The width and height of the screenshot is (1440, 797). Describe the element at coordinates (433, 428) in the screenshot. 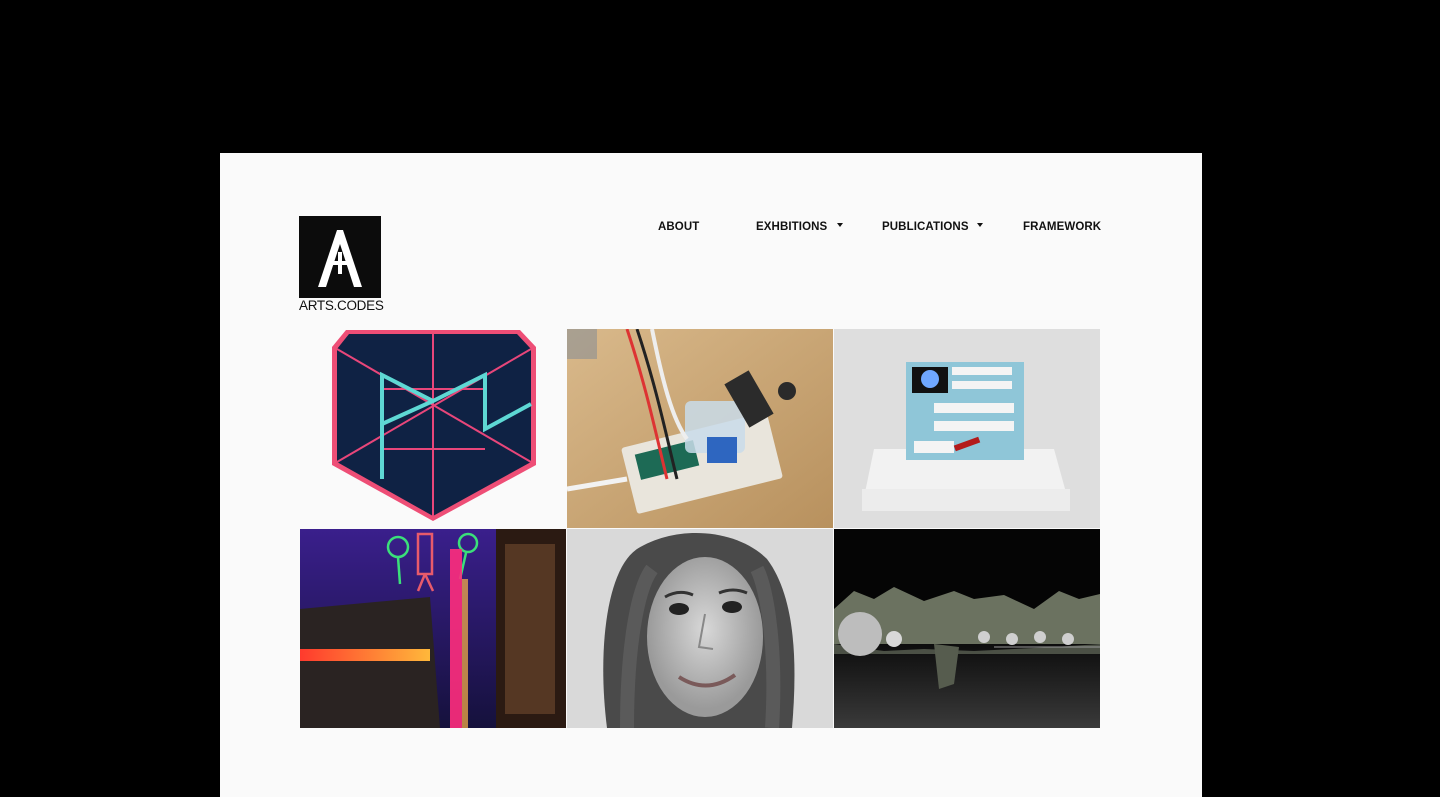

I see `gallery-tile-hexagon` at that location.